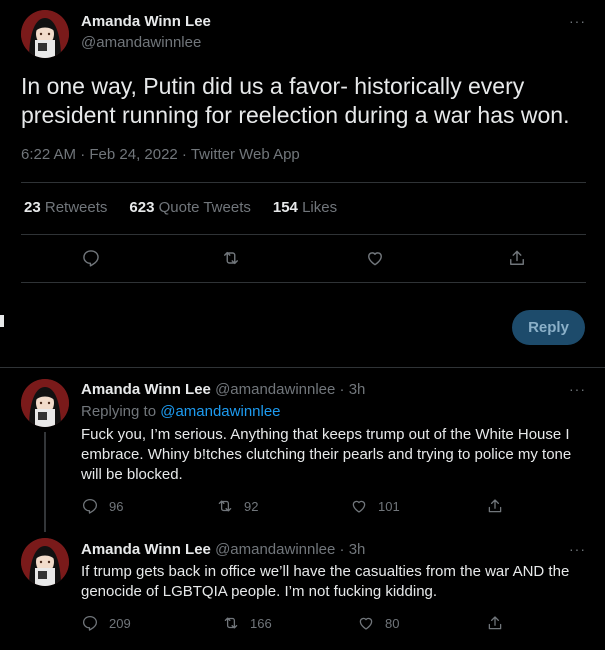  What do you see at coordinates (2, 321) in the screenshot?
I see `scroll-edge-mark` at bounding box center [2, 321].